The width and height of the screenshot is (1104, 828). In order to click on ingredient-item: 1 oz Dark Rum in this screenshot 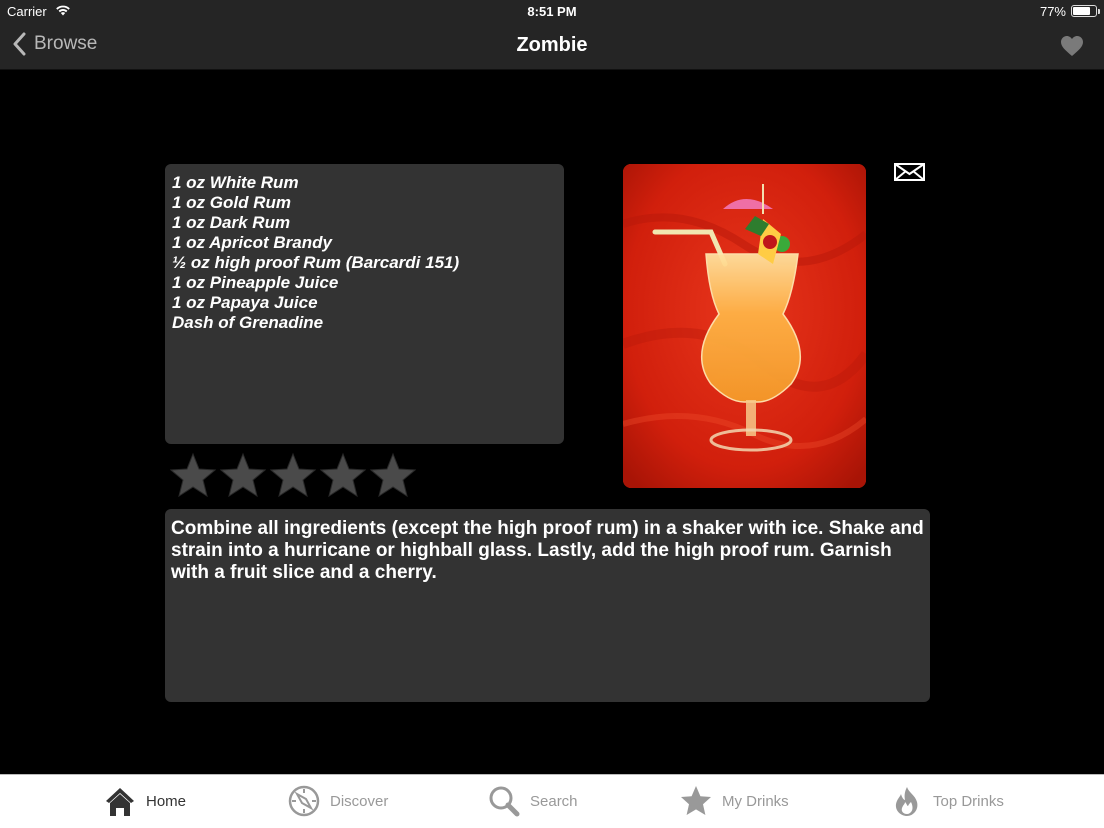, I will do `click(231, 222)`.